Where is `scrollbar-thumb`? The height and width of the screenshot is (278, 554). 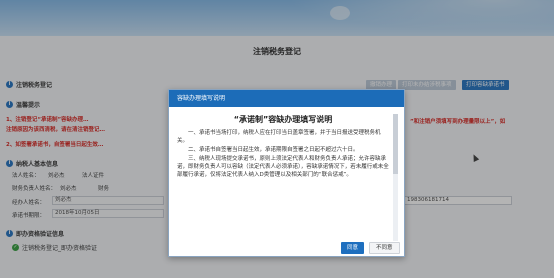
scrollbar-thumb is located at coordinates (395, 144).